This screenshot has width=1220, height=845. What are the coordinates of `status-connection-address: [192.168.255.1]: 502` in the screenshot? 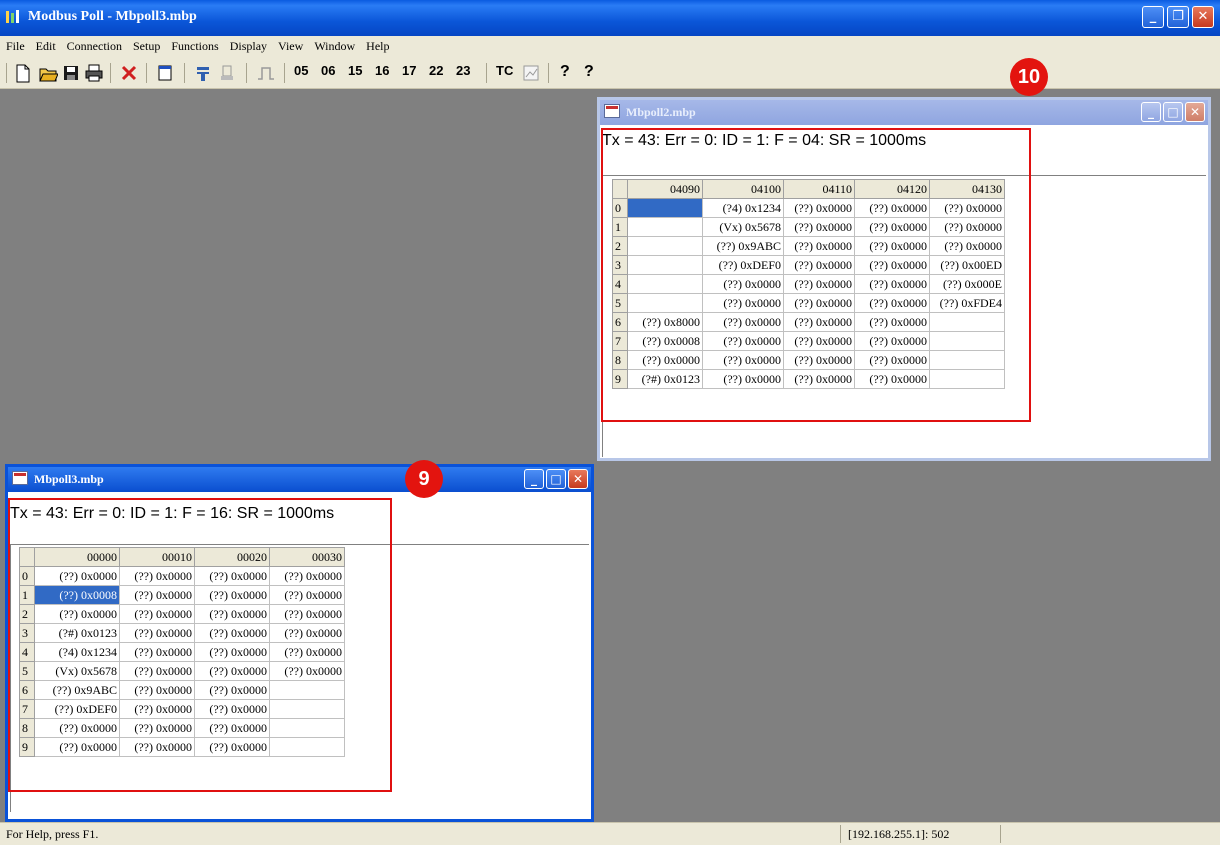 It's located at (899, 834).